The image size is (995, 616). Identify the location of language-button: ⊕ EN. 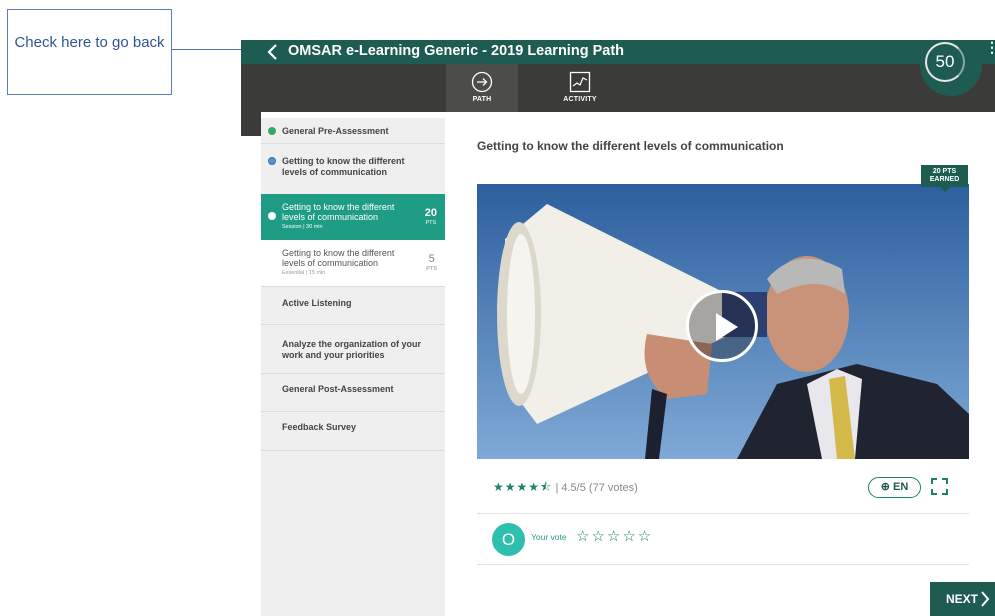
(894, 487).